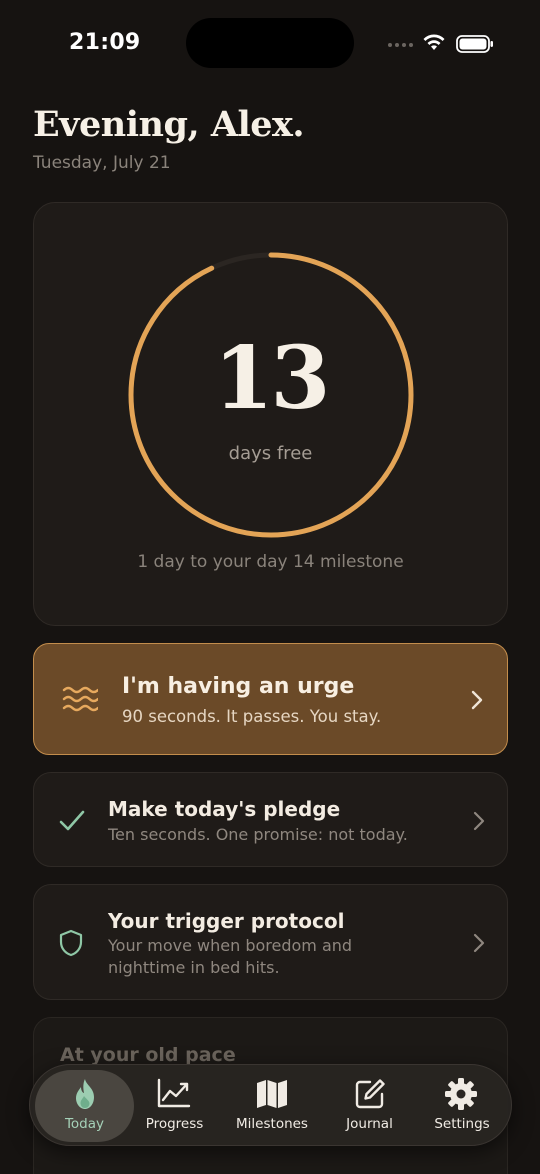 This screenshot has width=540, height=1174. I want to click on dynamic-island, so click(270, 43).